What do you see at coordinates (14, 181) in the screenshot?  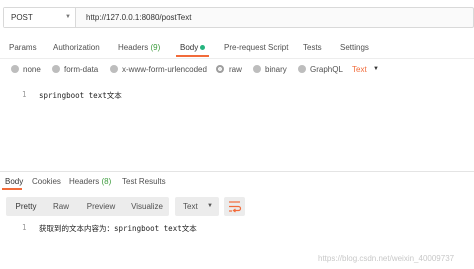 I see `response-tab-body: Body` at bounding box center [14, 181].